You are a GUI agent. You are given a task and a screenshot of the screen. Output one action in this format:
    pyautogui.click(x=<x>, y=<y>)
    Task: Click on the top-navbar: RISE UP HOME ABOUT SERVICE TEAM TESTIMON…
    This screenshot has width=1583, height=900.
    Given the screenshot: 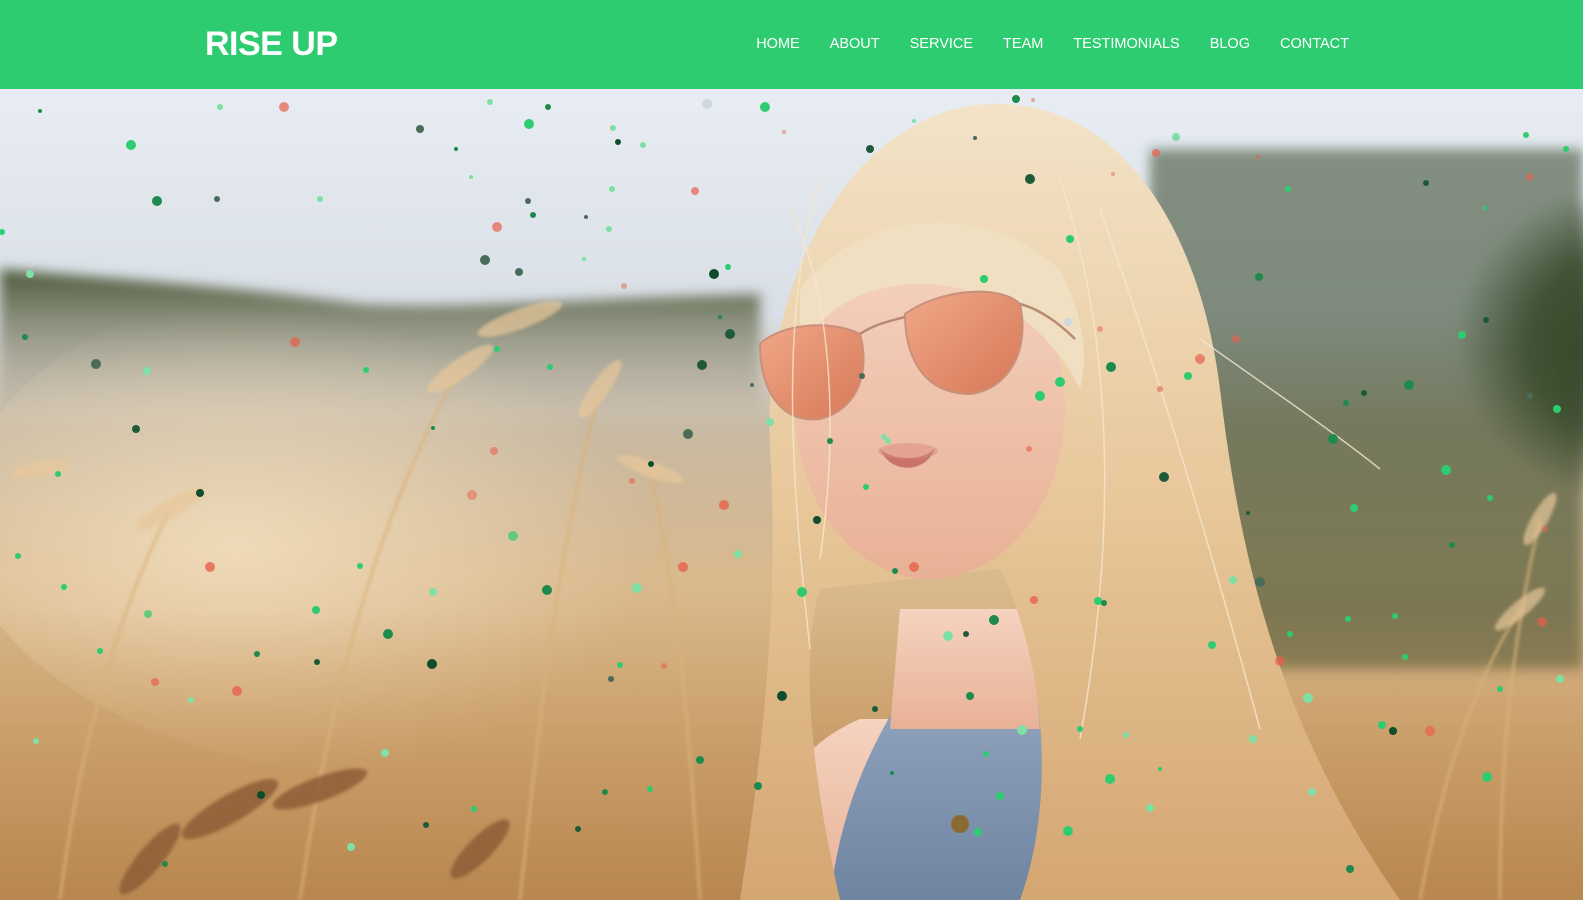 What is the action you would take?
    pyautogui.click(x=791, y=44)
    